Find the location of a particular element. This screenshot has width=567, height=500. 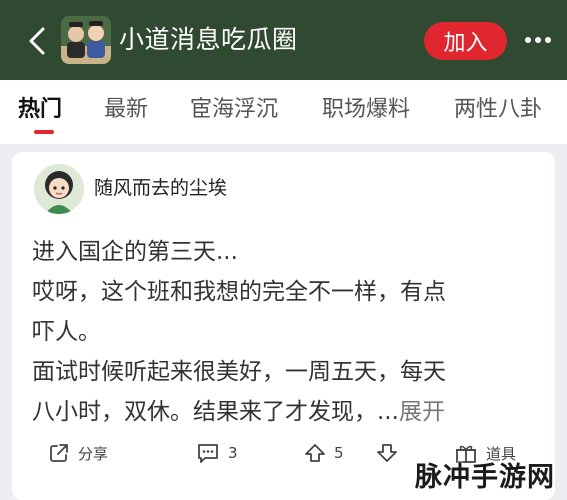

category-tabs: 热门 最新 宦海浮沉 职场爆料 两性八卦 is located at coordinates (283, 112).